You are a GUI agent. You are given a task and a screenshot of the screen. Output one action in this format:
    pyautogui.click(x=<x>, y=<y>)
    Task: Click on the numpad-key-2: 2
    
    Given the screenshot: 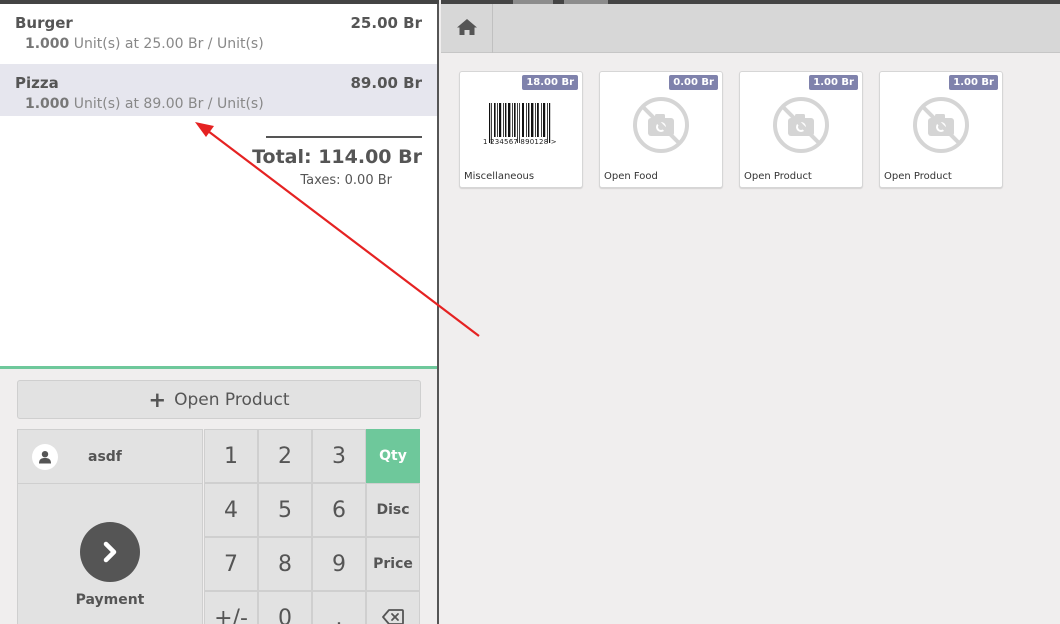 What is the action you would take?
    pyautogui.click(x=285, y=456)
    